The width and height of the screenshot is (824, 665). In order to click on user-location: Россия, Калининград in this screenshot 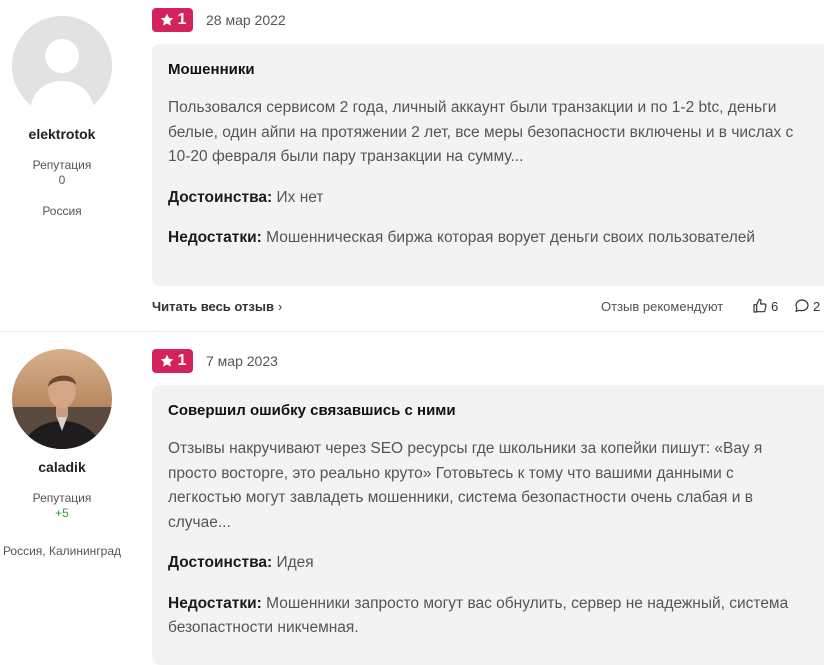, I will do `click(62, 551)`.